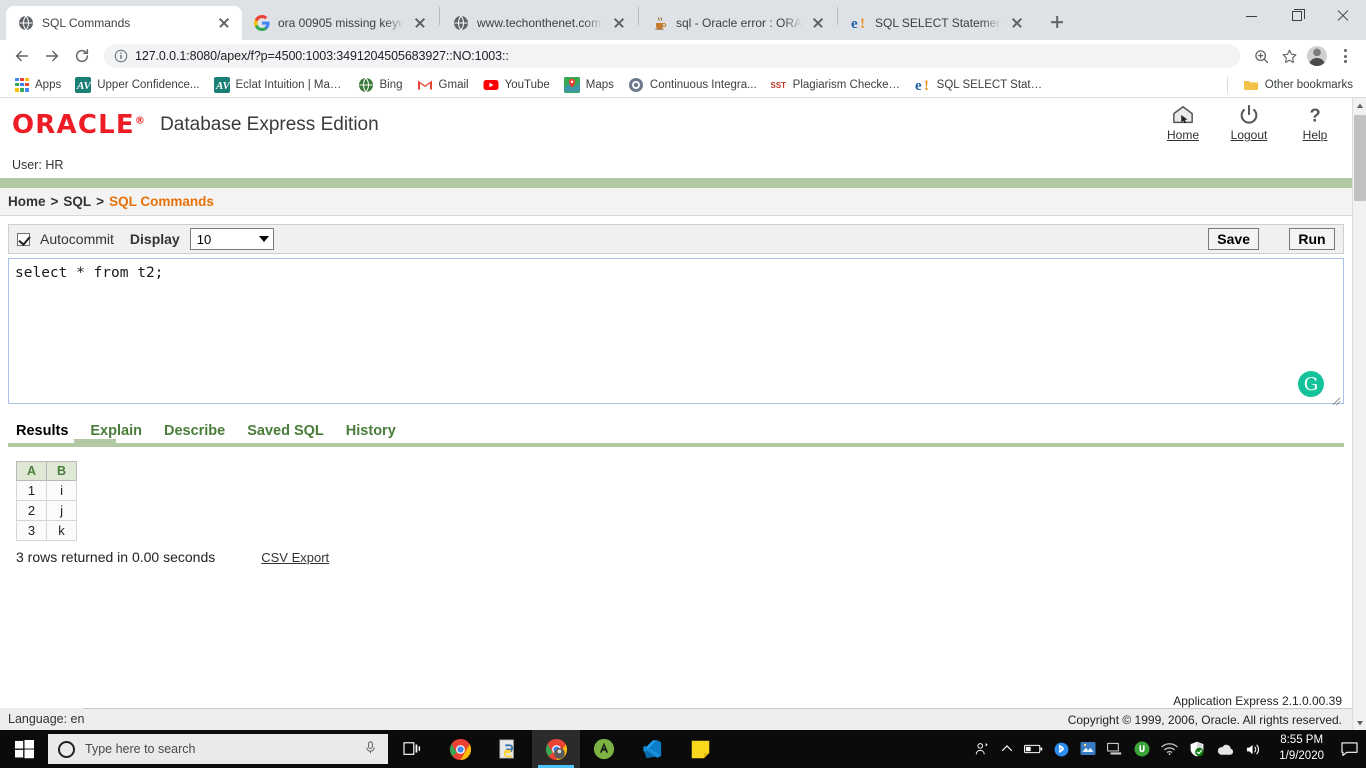 The height and width of the screenshot is (768, 1366). What do you see at coordinates (1359, 722) in the screenshot?
I see `scroll-down-button` at bounding box center [1359, 722].